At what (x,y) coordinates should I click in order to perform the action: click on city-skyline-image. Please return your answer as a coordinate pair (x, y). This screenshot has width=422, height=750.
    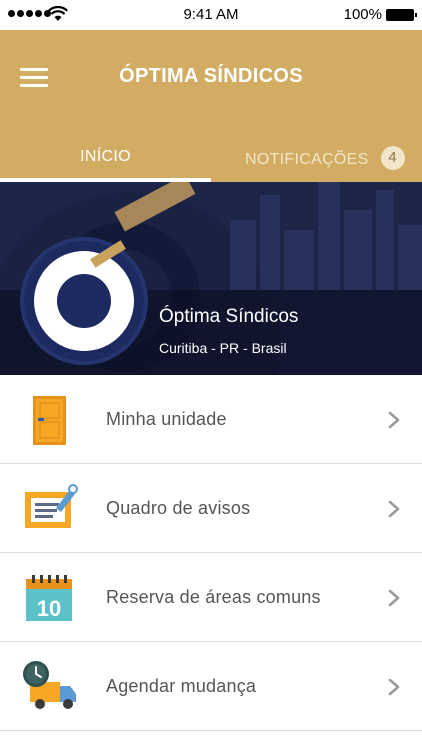
    Looking at the image, I should click on (321, 236).